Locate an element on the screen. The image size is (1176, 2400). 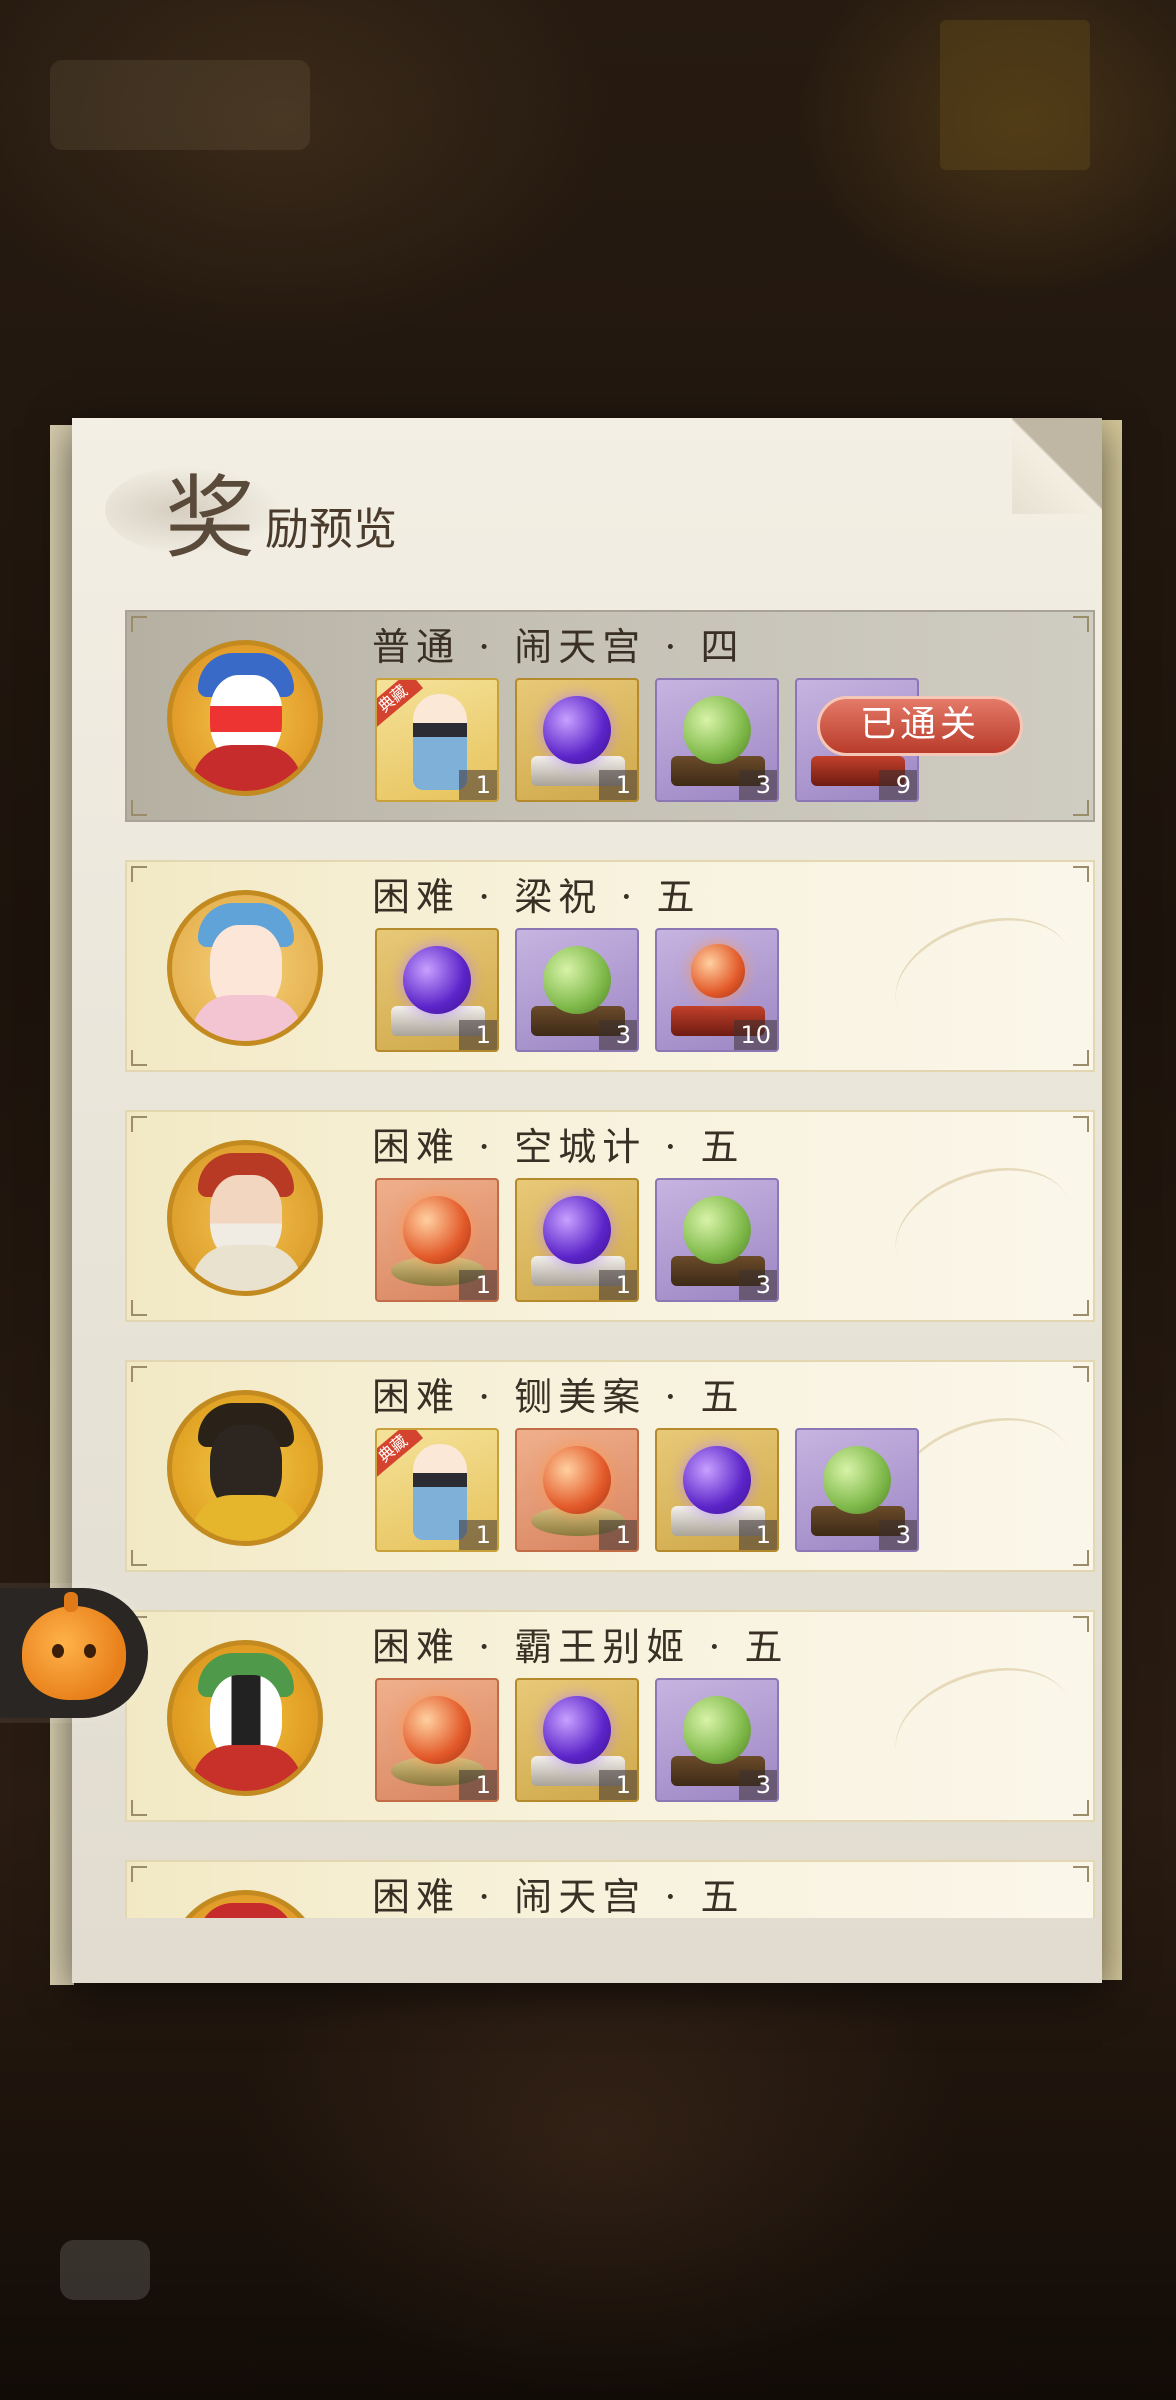
title-rest: 励预览 is located at coordinates (331, 529).